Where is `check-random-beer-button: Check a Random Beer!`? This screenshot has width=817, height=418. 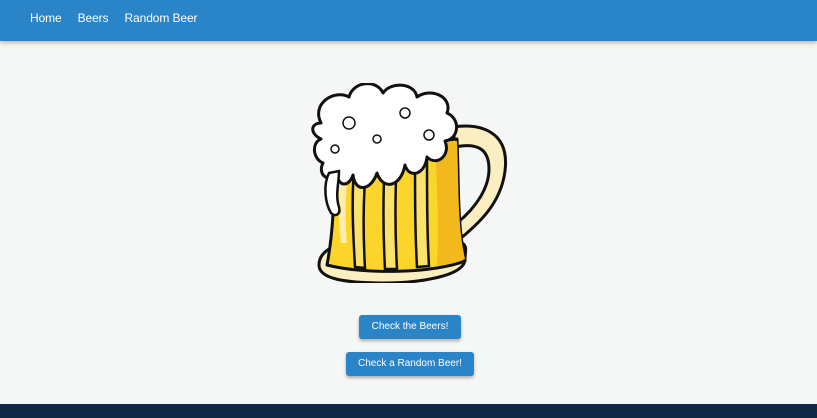
check-random-beer-button: Check a Random Beer! is located at coordinates (410, 364).